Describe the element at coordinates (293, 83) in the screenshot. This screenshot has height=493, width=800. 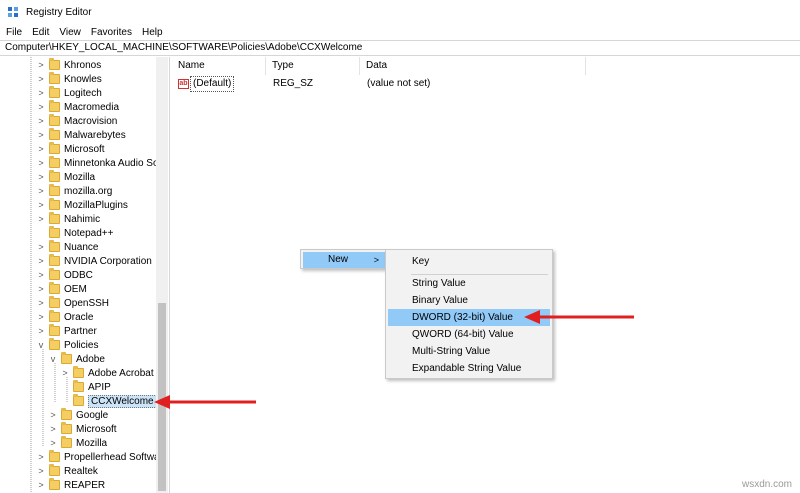
I see `value-type: REG_SZ` at that location.